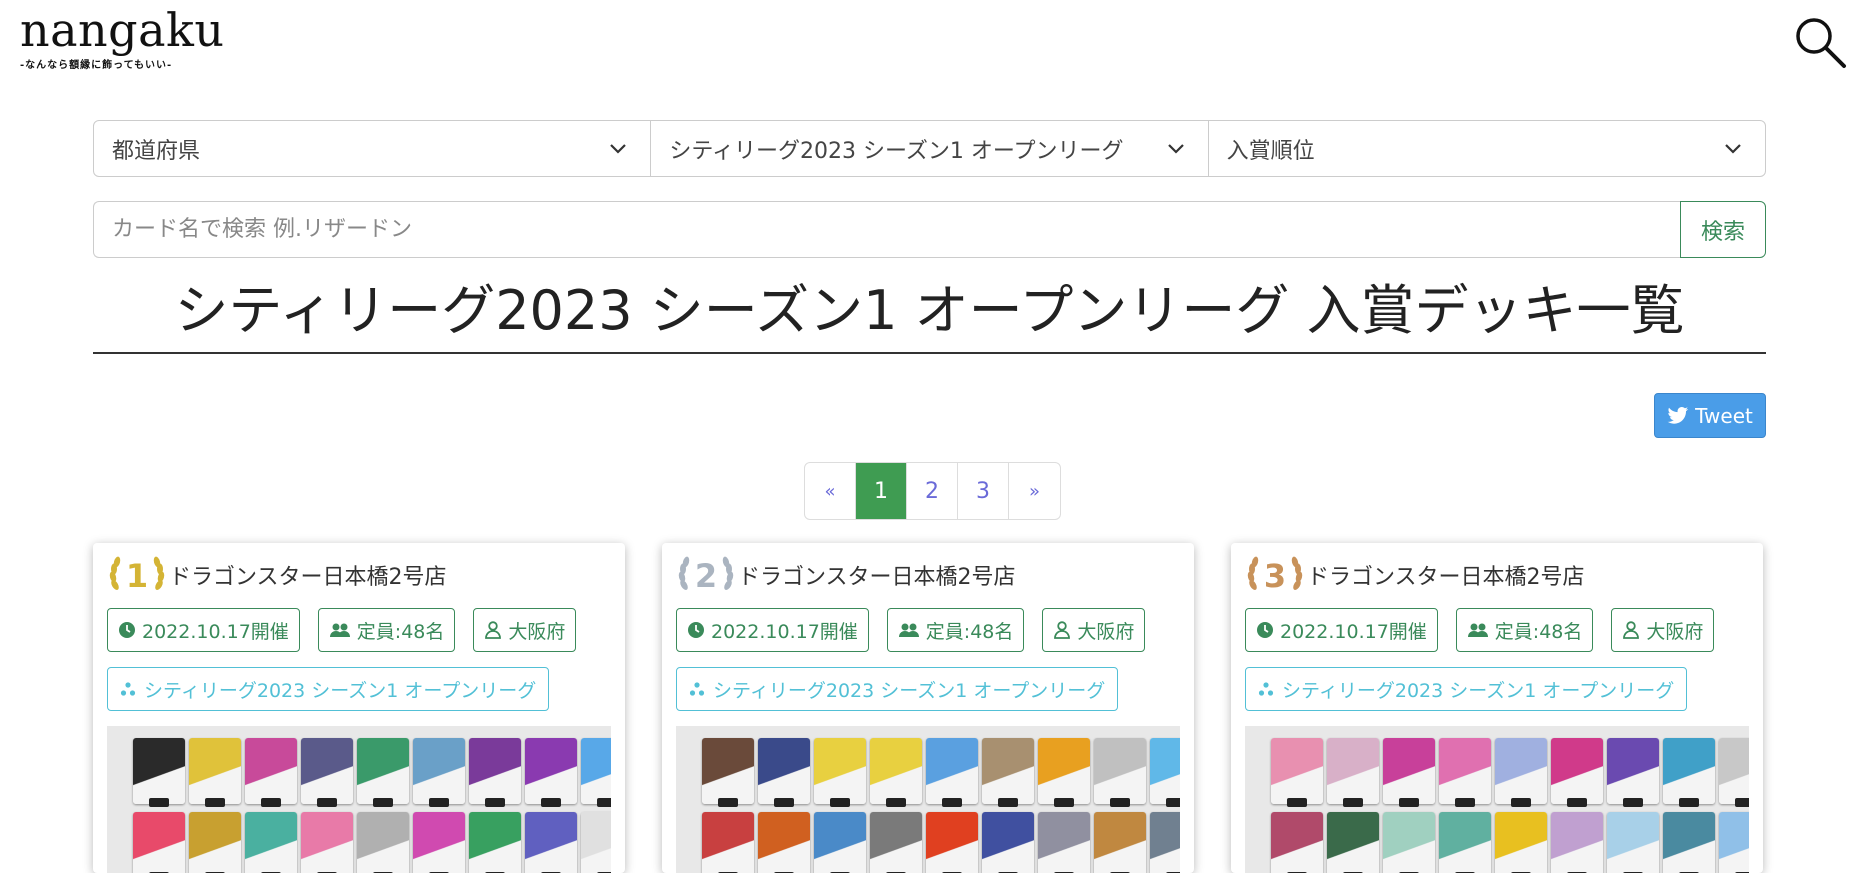 This screenshot has height=873, width=1854. What do you see at coordinates (1524, 630) in the screenshot?
I see `capacity-badge: 定員:48名` at bounding box center [1524, 630].